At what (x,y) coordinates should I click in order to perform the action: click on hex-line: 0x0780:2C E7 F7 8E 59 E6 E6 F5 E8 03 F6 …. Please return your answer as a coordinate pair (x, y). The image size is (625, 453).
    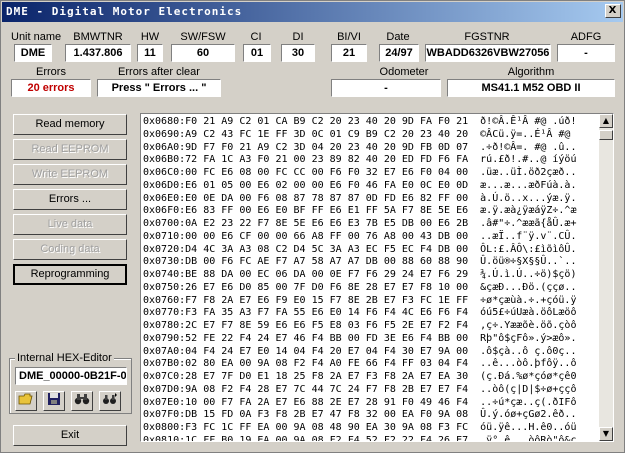
    Looking at the image, I should click on (360, 325).